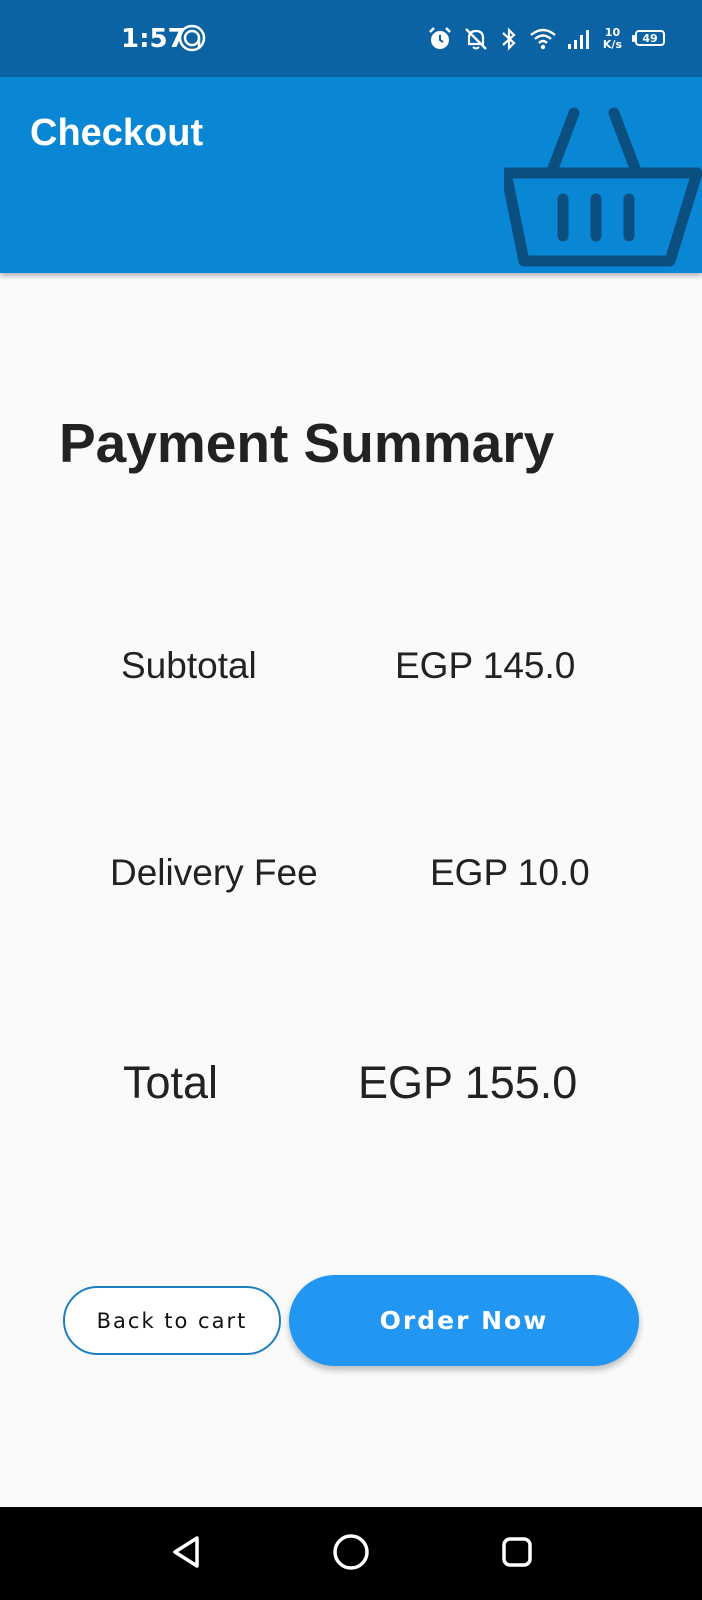  Describe the element at coordinates (171, 1082) in the screenshot. I see `total-label: Total` at that location.